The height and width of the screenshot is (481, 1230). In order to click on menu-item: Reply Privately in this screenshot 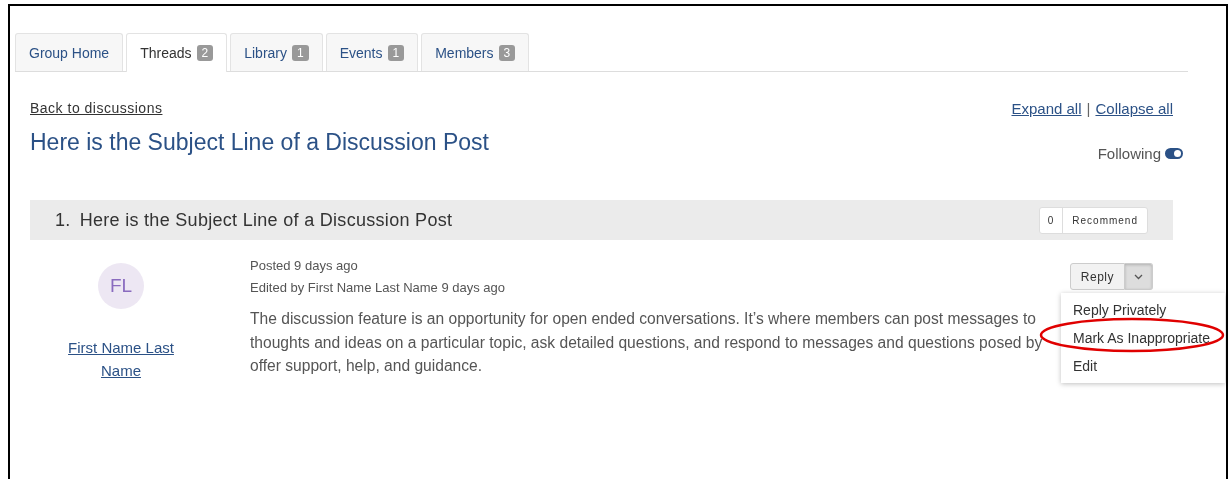, I will do `click(1143, 310)`.